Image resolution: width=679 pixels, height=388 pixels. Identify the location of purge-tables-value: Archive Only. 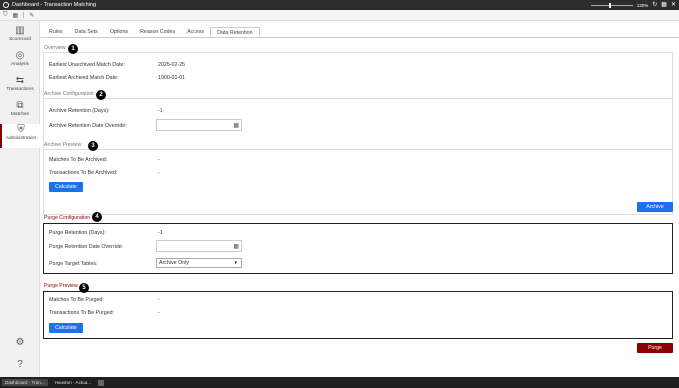
(174, 263).